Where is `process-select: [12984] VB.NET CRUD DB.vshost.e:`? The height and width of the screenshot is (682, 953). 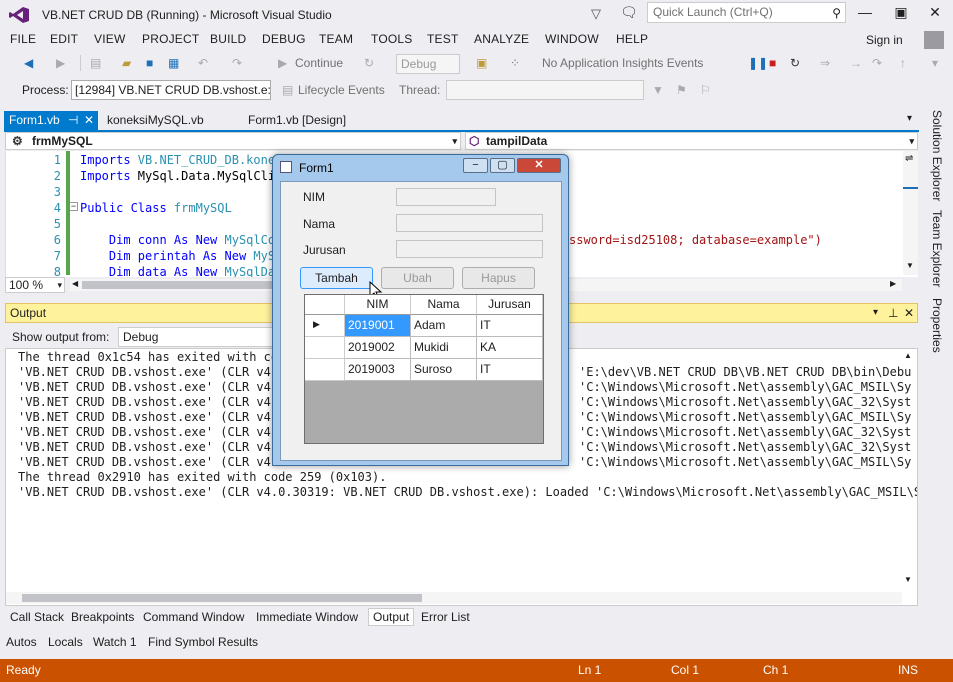
process-select: [12984] VB.NET CRUD DB.vshost.e: is located at coordinates (171, 90).